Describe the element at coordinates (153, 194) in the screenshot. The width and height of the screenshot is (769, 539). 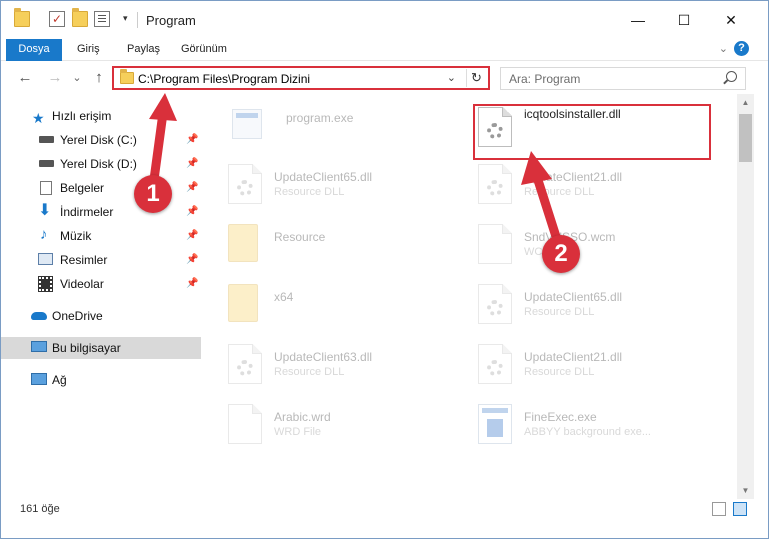
I see `annotation-badge-1: 1` at that location.